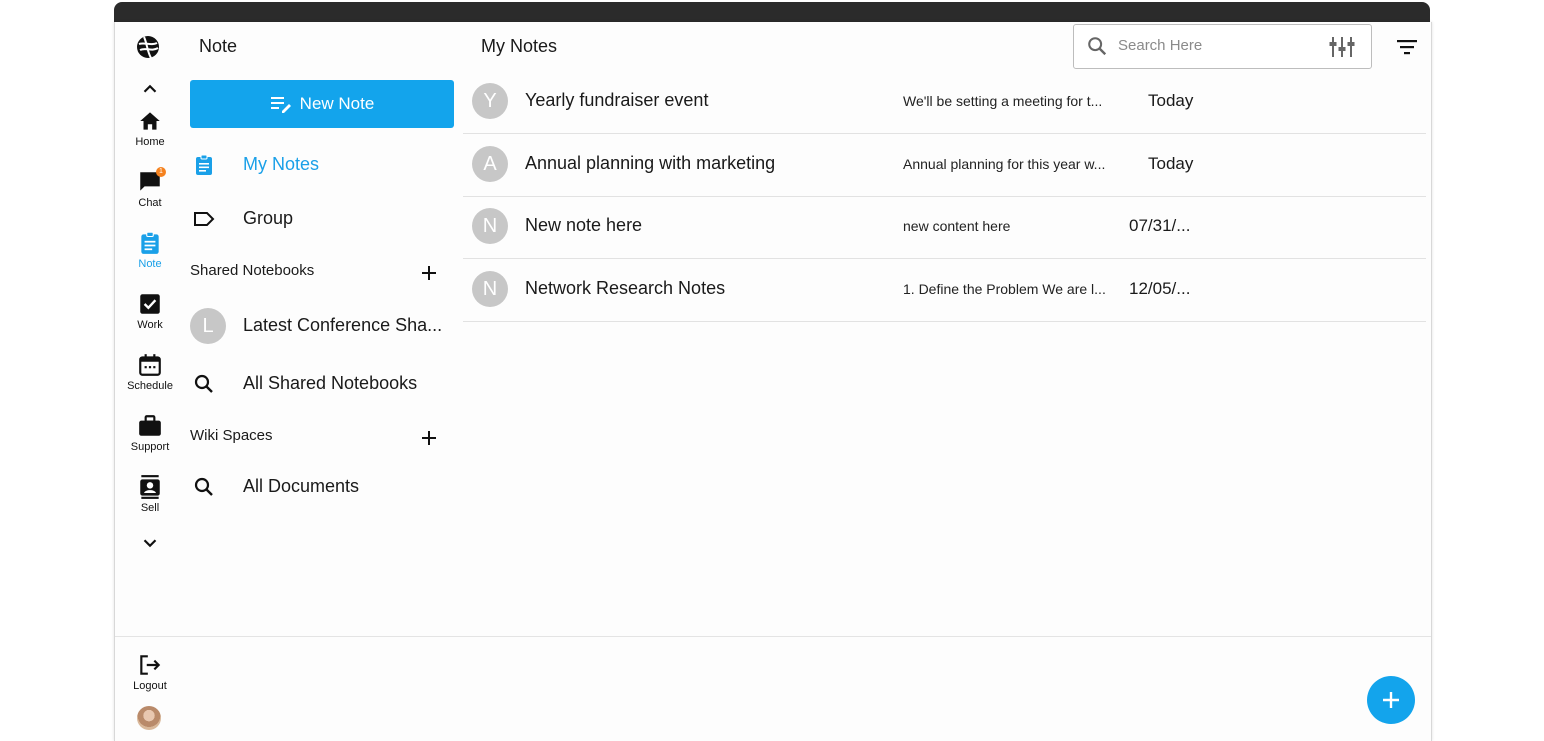 Image resolution: width=1544 pixels, height=741 pixels. What do you see at coordinates (150, 365) in the screenshot?
I see `calendar-icon` at bounding box center [150, 365].